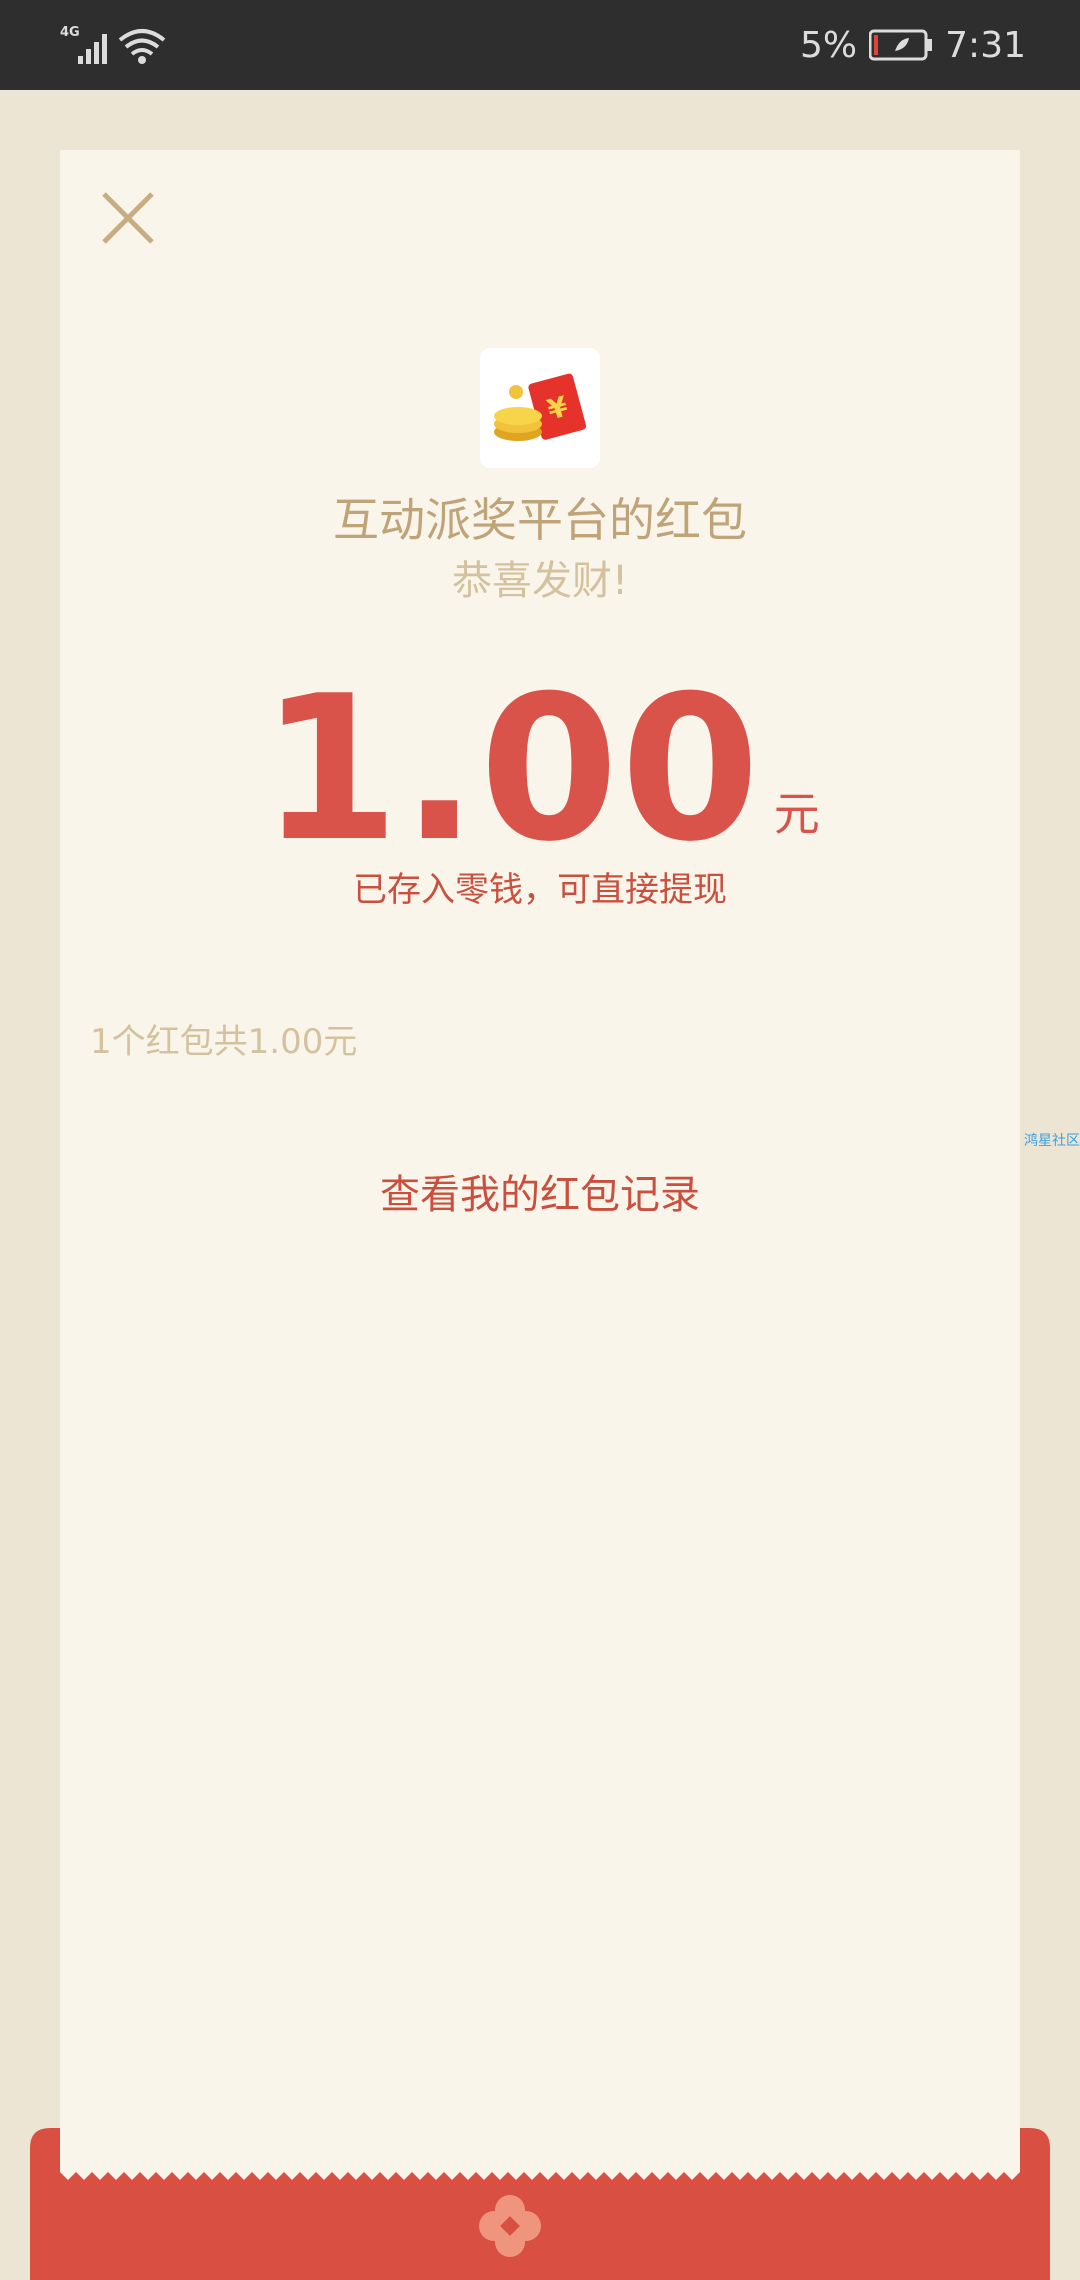 The image size is (1080, 2280). I want to click on amount-unit: 元, so click(796, 814).